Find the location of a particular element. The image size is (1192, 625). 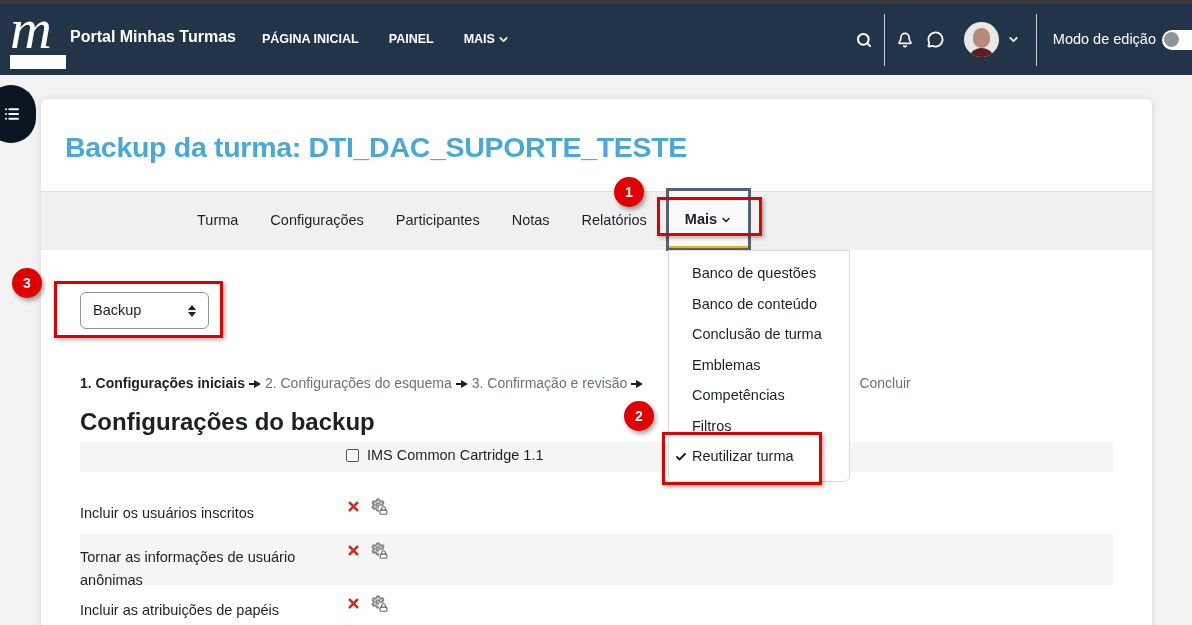

action-select: Backup is located at coordinates (144, 310).